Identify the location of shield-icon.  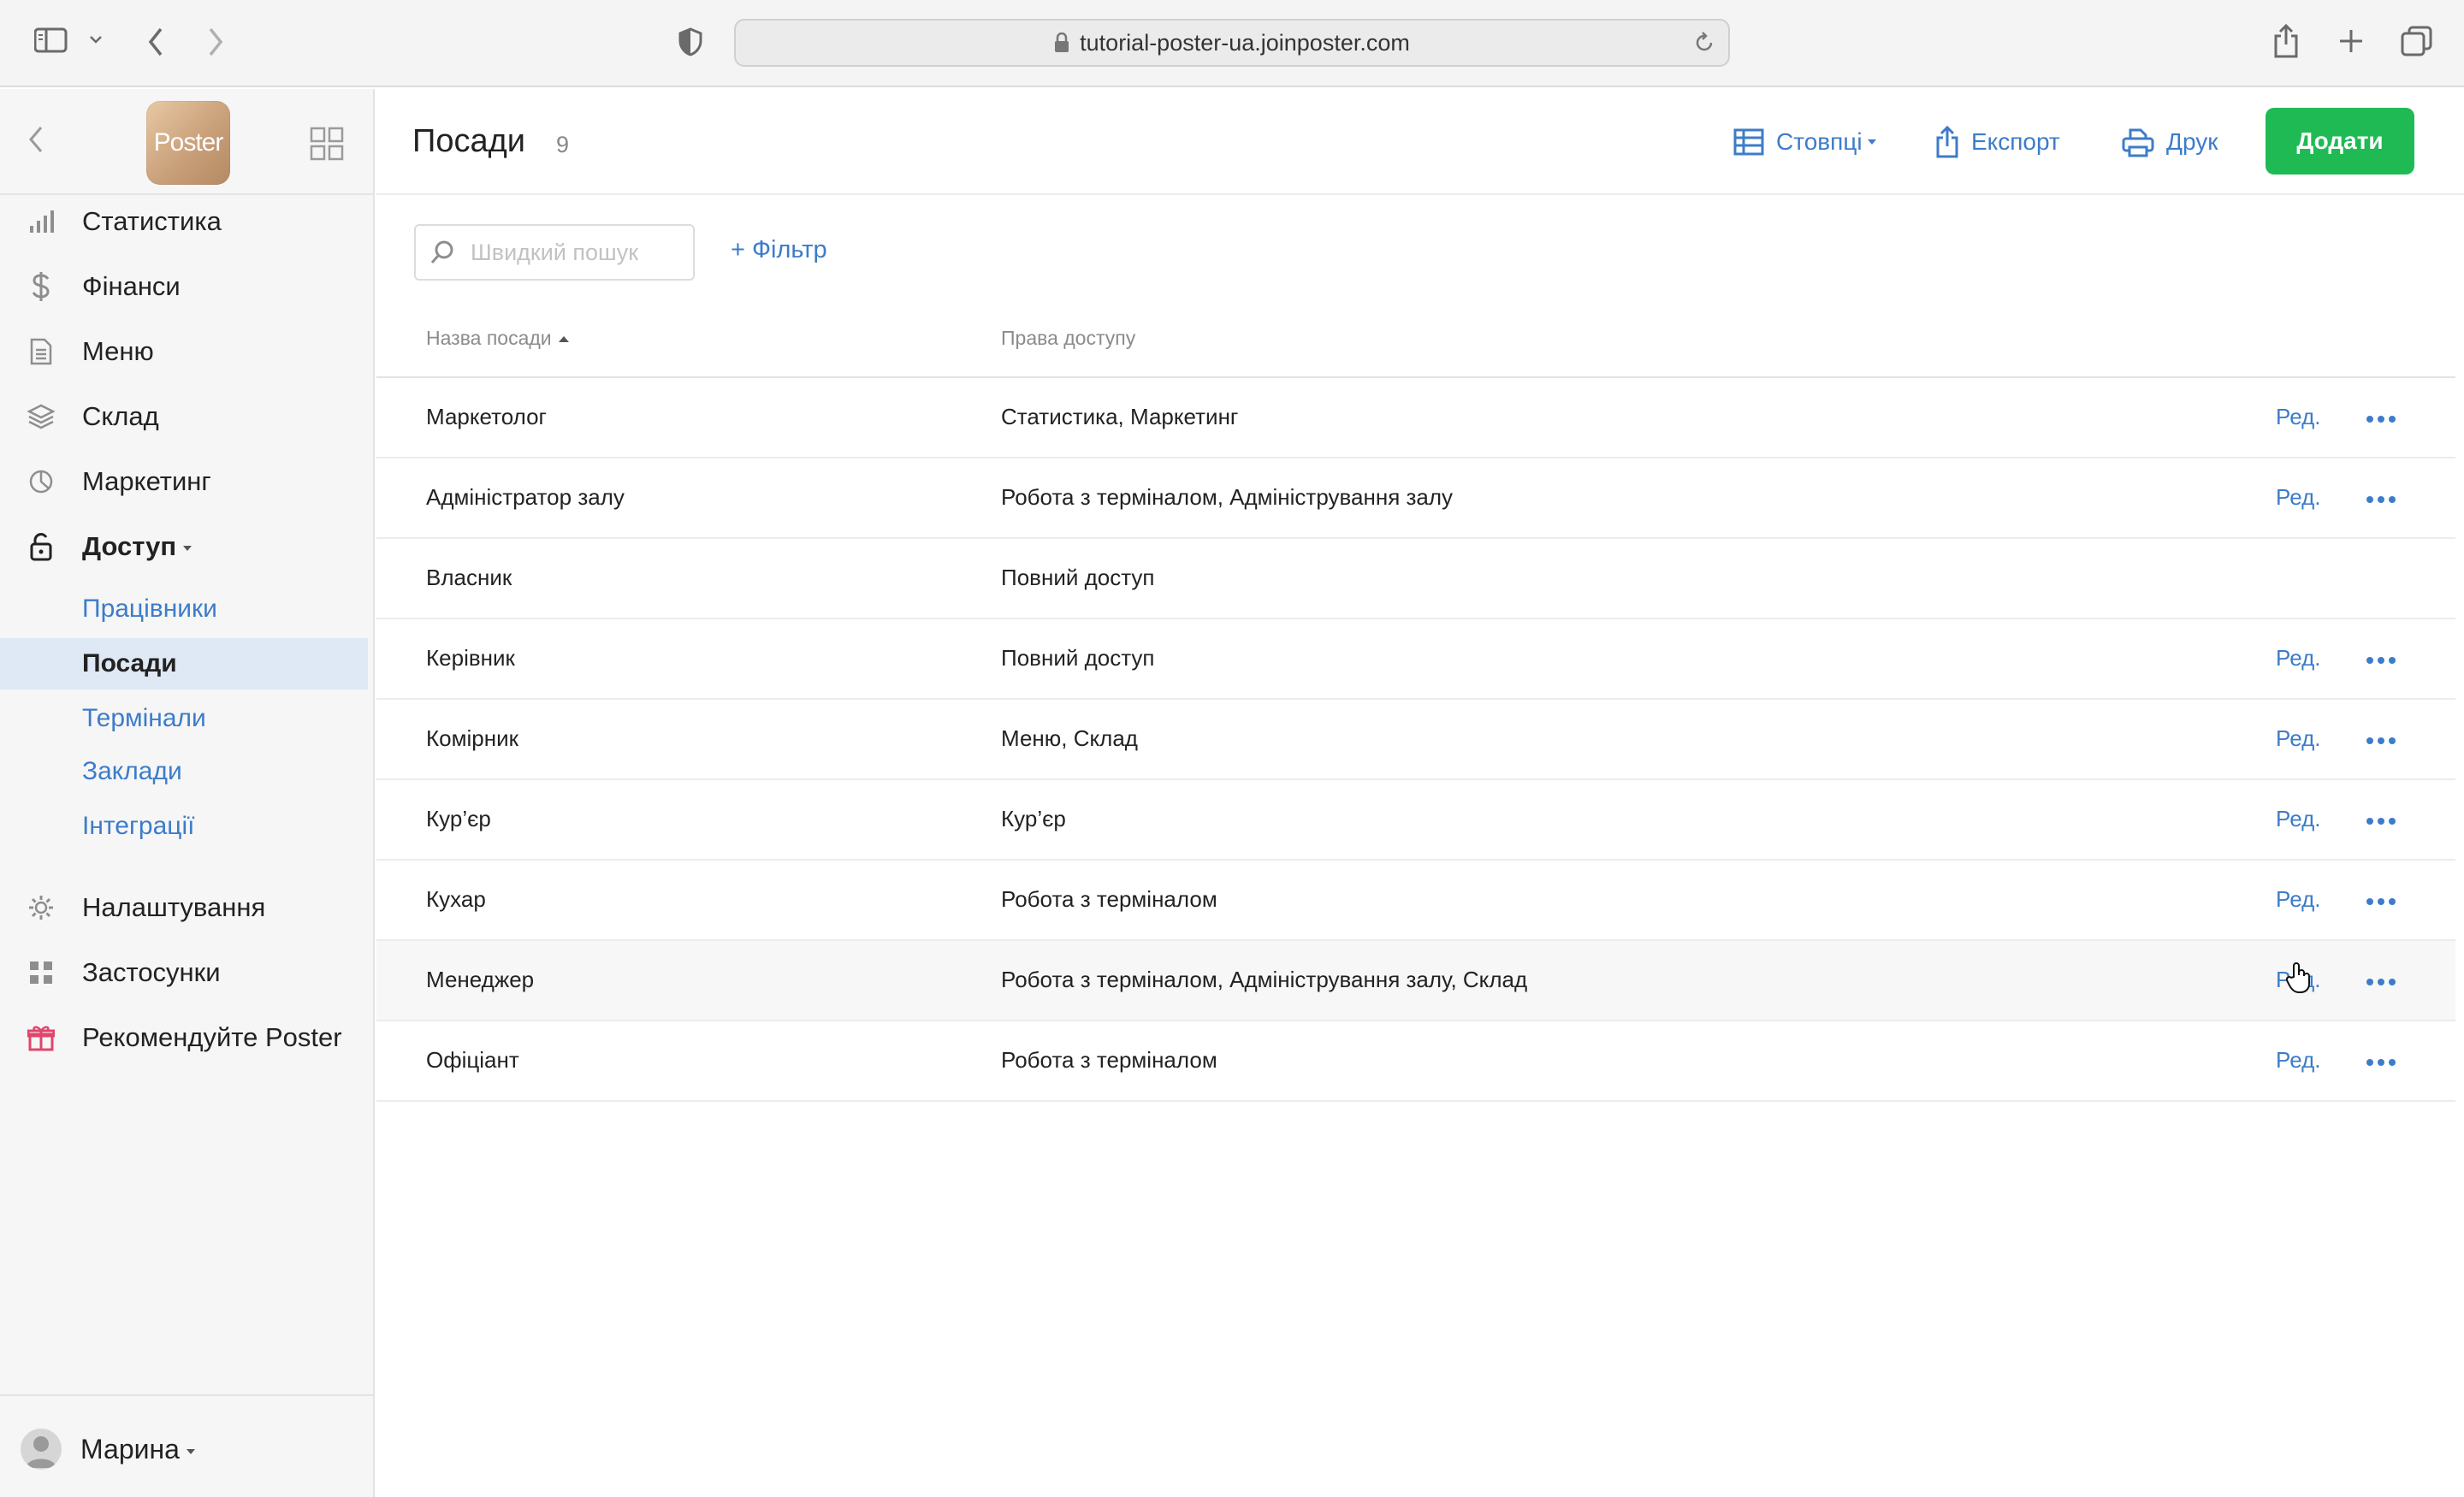
(690, 41).